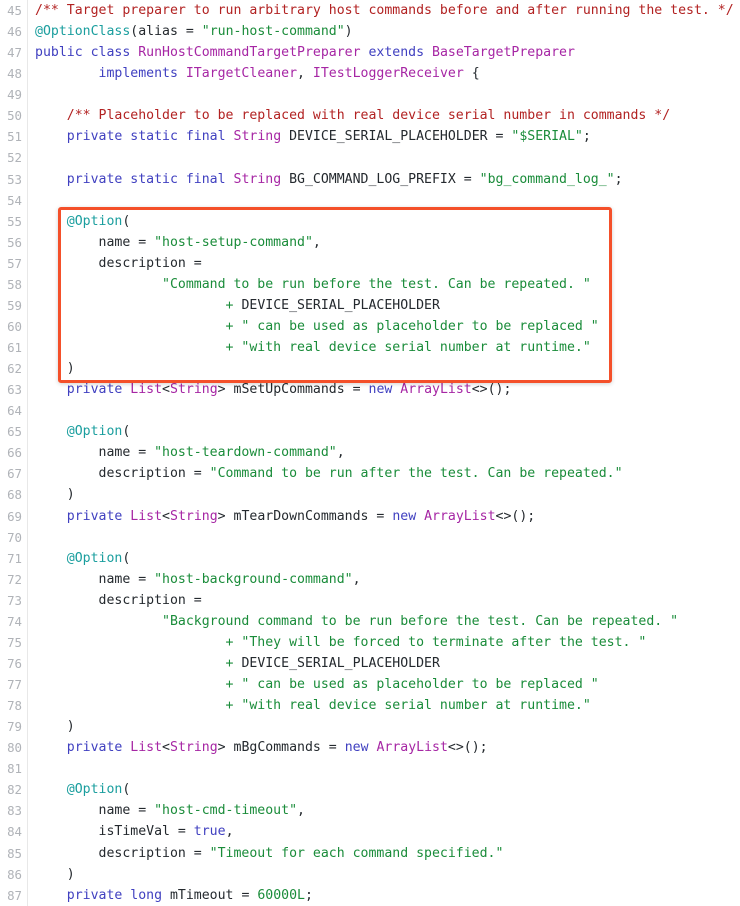 Image resolution: width=740 pixels, height=906 pixels. What do you see at coordinates (370, 242) in the screenshot?
I see `code-line: 56 name = "host-setup-command",` at bounding box center [370, 242].